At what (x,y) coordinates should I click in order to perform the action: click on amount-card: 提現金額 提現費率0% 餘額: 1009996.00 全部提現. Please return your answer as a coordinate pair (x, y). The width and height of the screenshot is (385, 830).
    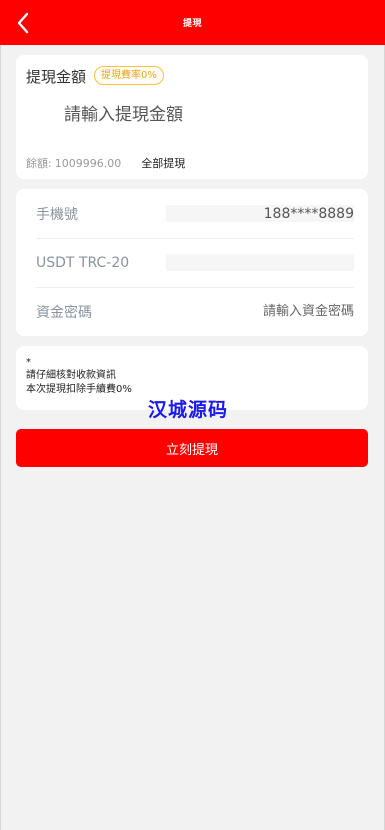
    Looking at the image, I should click on (192, 117).